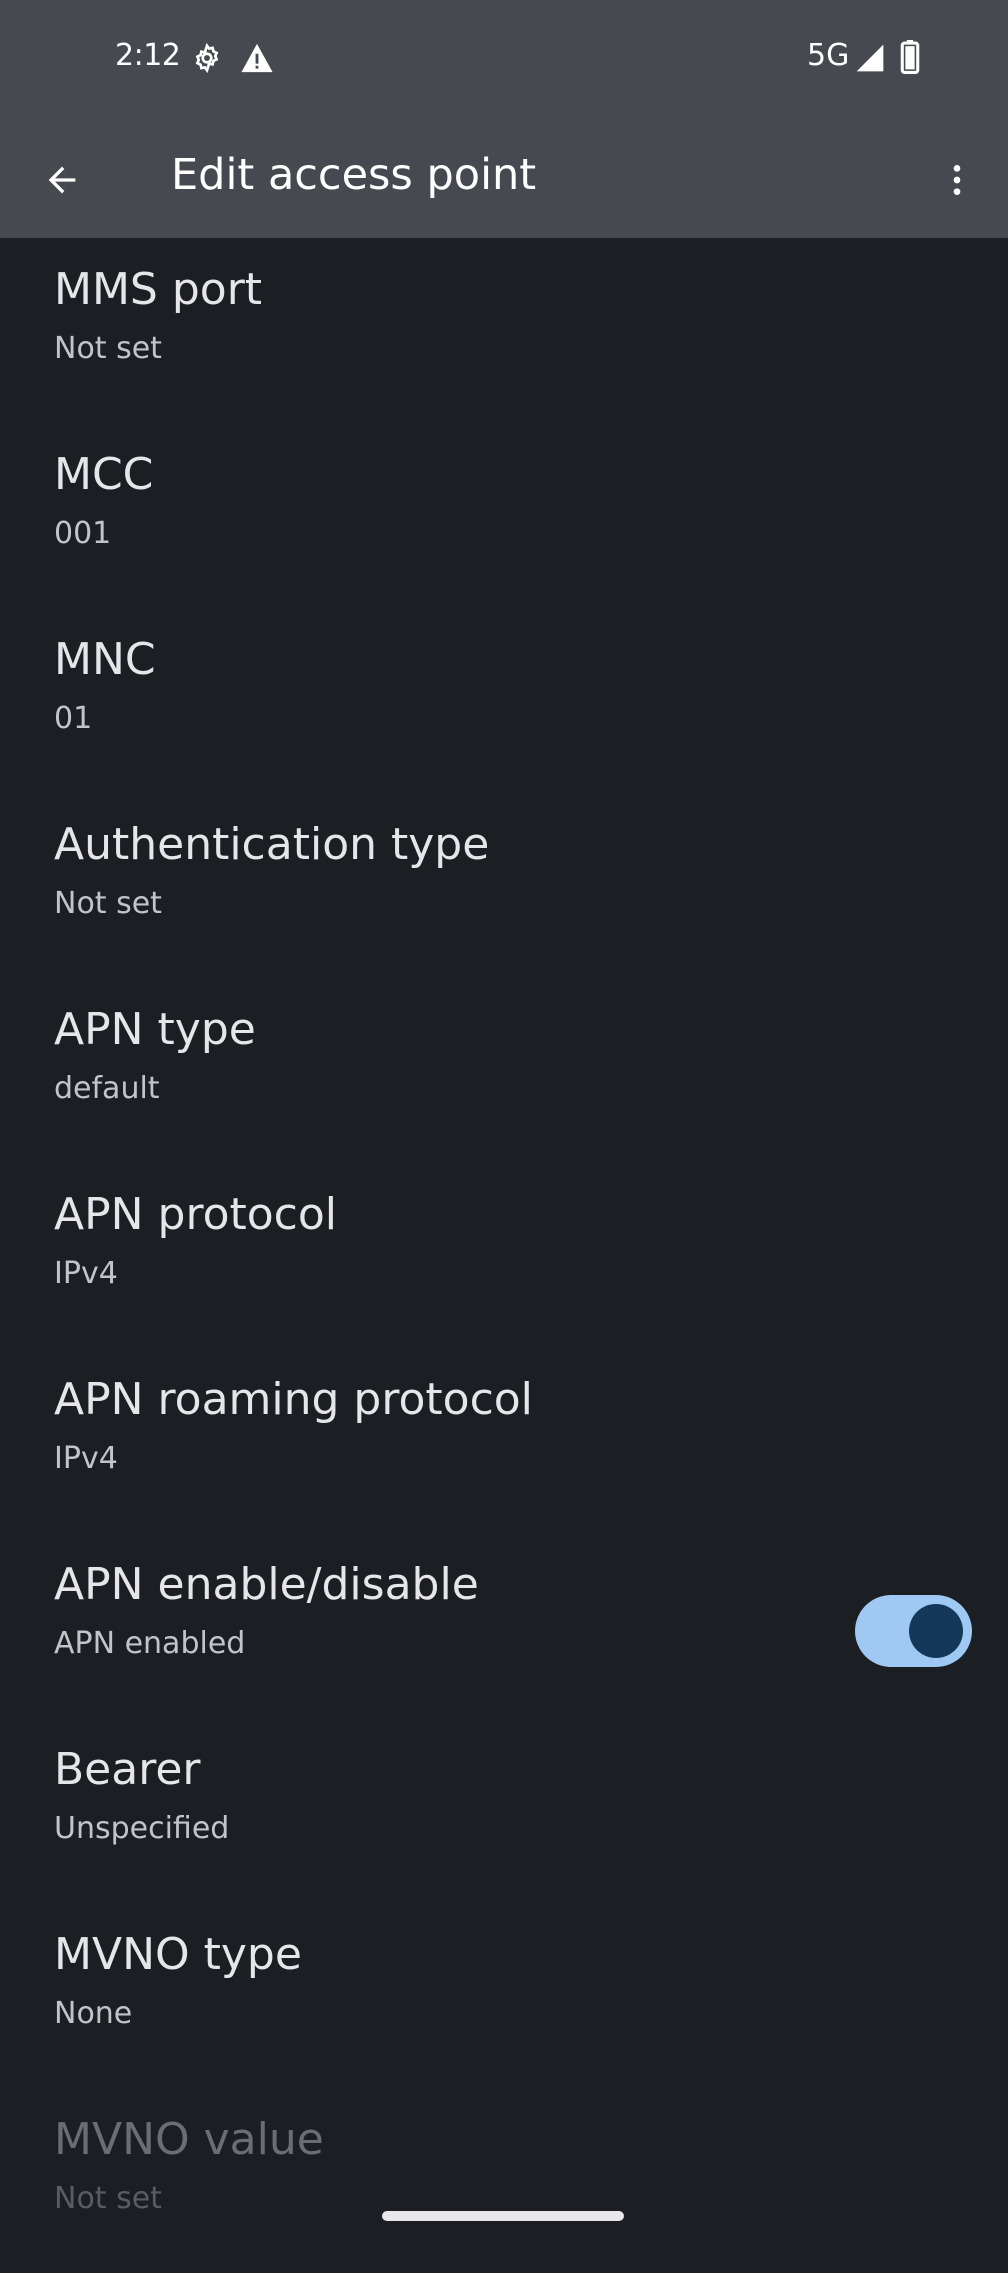 This screenshot has height=2273, width=1008. Describe the element at coordinates (266, 1584) in the screenshot. I see `pref-title: APN enable/disable` at that location.